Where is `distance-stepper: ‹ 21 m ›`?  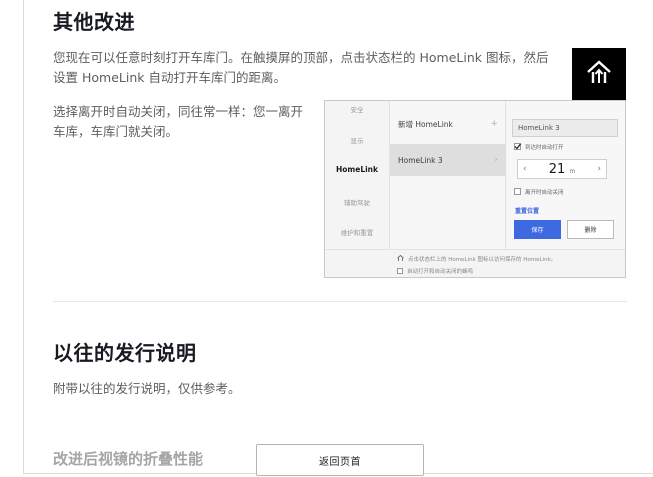 distance-stepper: ‹ 21 m › is located at coordinates (562, 169).